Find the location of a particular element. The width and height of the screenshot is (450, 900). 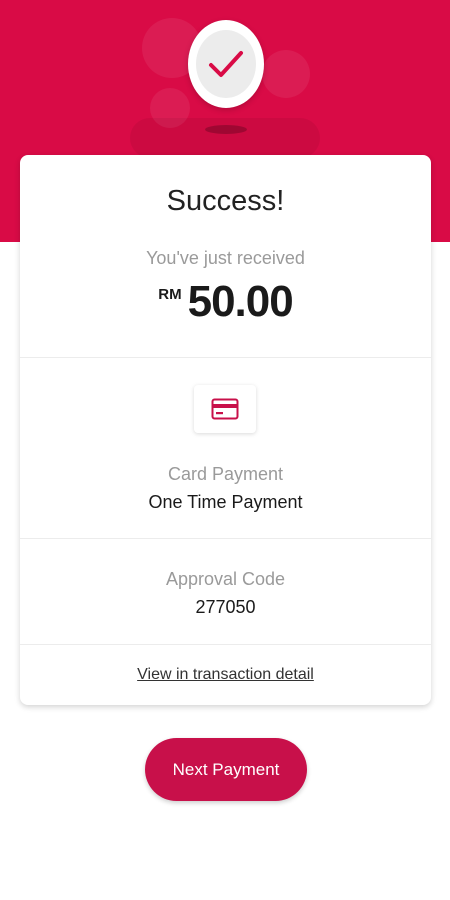

view-transaction-detail-link: View in transaction detail is located at coordinates (225, 674).